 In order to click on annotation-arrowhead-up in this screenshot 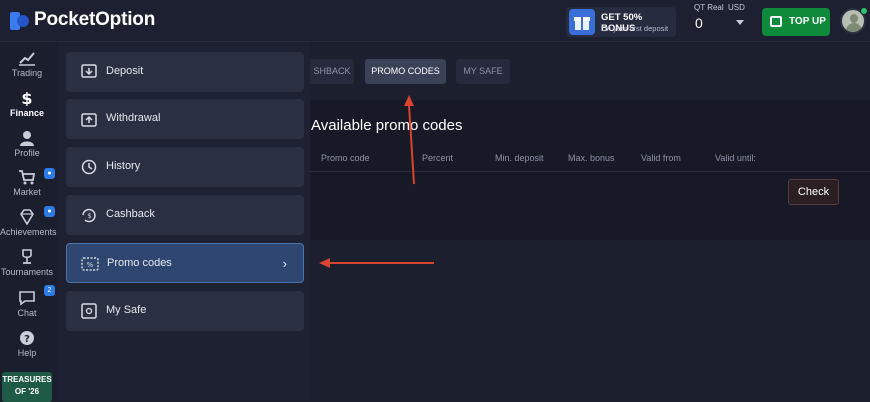, I will do `click(409, 100)`.